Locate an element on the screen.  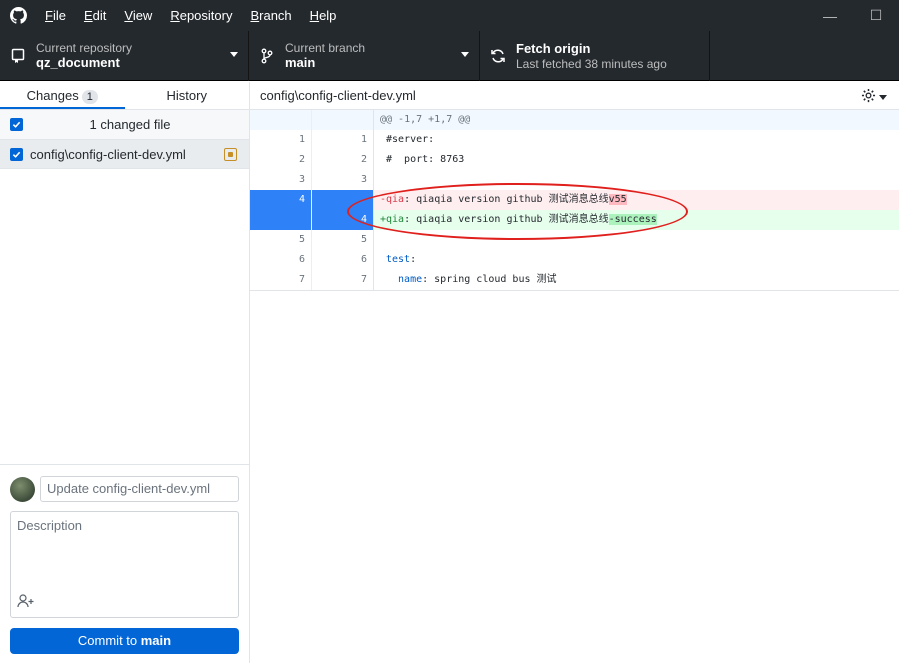
commit-button-branch: main is located at coordinates (156, 640).